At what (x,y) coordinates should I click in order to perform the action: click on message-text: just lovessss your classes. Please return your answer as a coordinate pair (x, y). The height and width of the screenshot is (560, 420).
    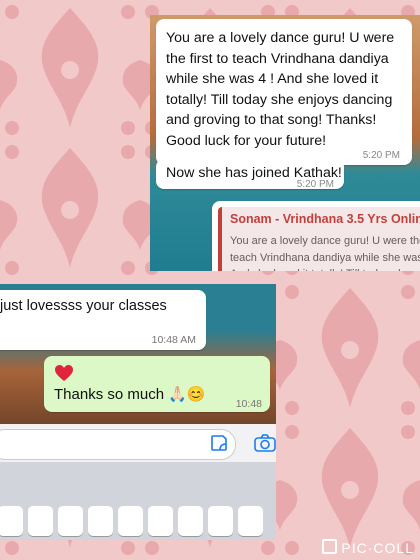
    Looking at the image, I should click on (83, 306).